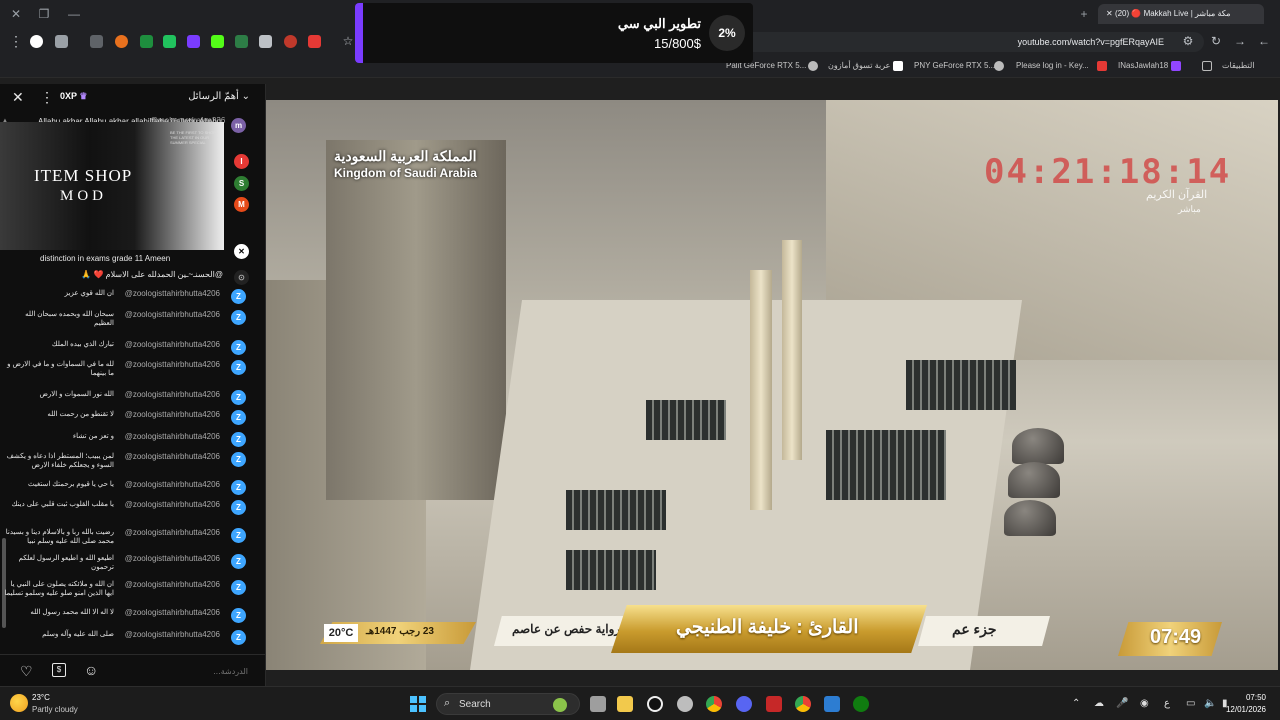  I want to click on back-icon: ←, so click(1264, 41).